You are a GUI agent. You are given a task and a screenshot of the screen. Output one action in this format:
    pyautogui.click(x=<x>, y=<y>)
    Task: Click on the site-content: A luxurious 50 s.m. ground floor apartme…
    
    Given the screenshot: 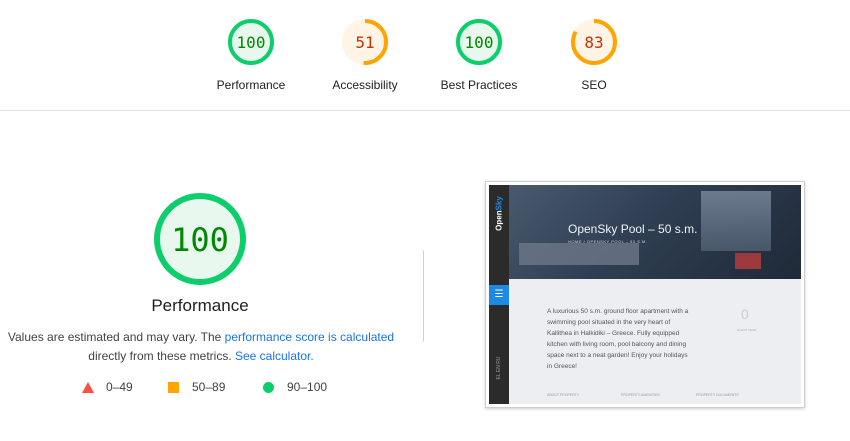 What is the action you would take?
    pyautogui.click(x=655, y=341)
    